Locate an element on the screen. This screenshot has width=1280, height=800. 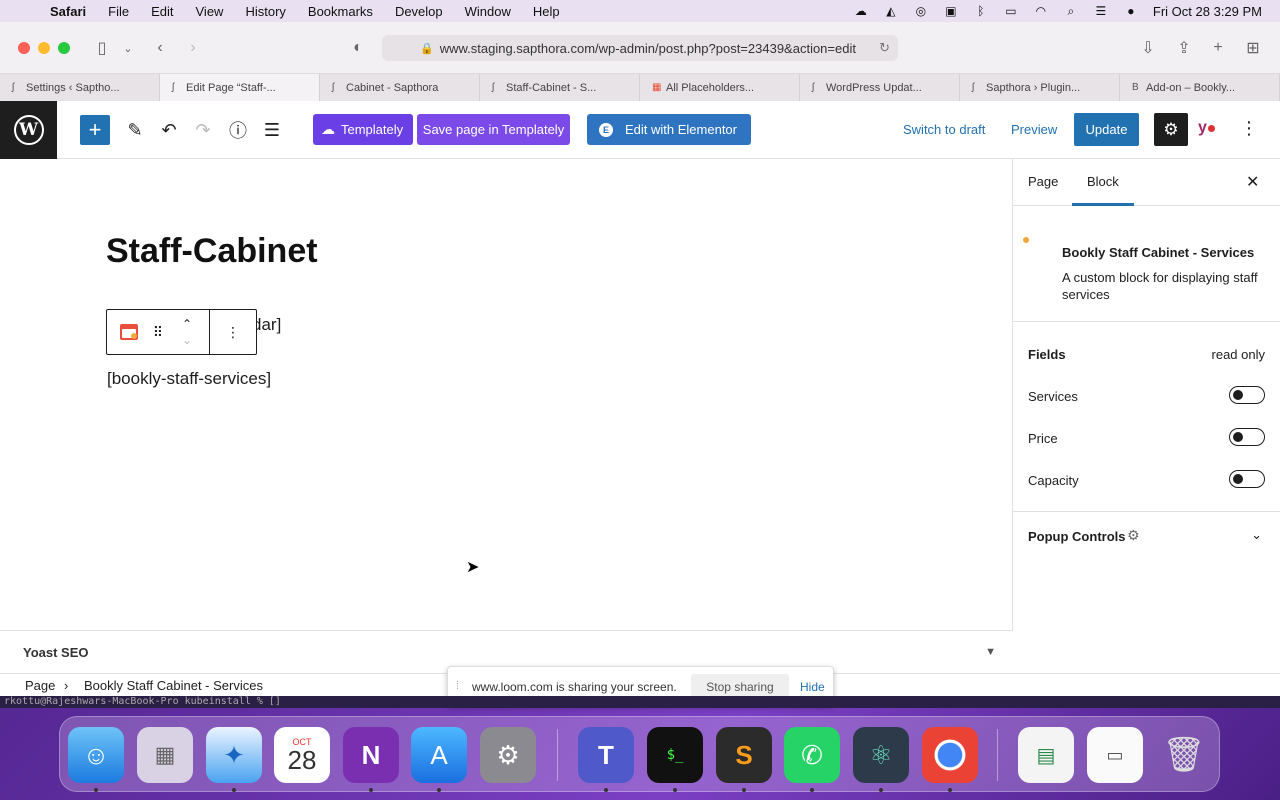
reload-icon: ↻ is located at coordinates (884, 48).